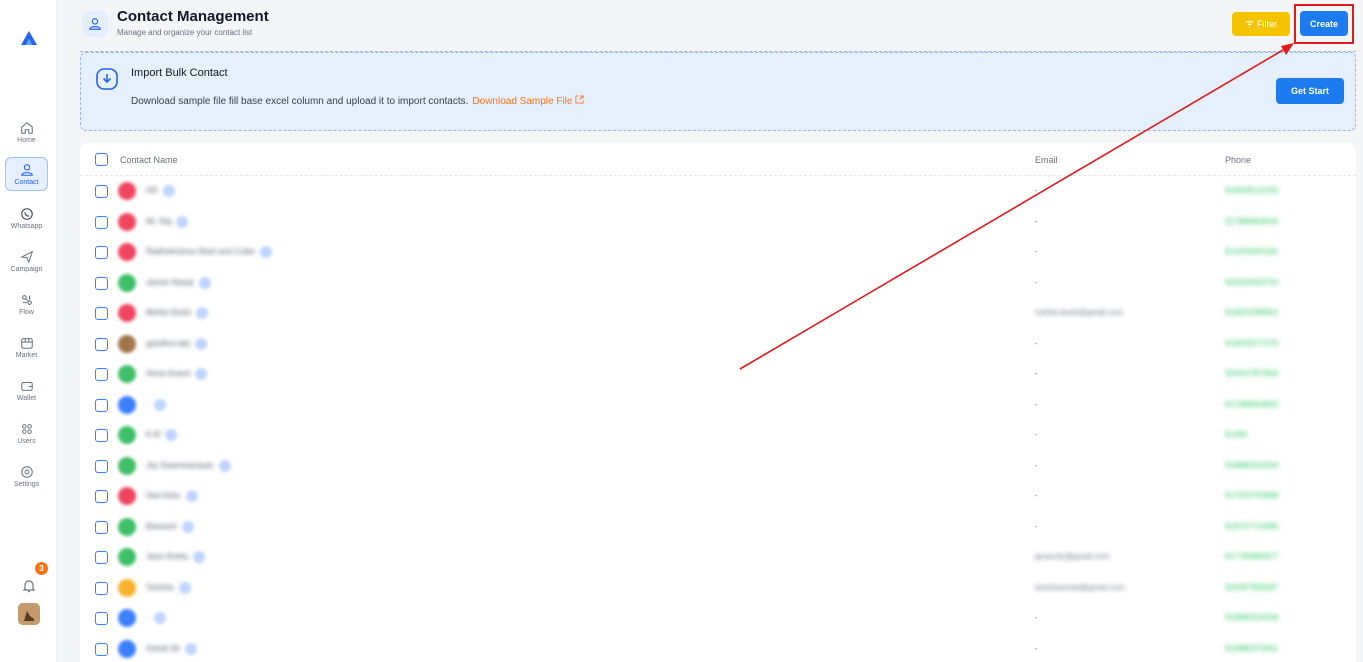  What do you see at coordinates (718, 466) in the screenshot?
I see `table-row: Jay Swaminarayan - 919880332004` at bounding box center [718, 466].